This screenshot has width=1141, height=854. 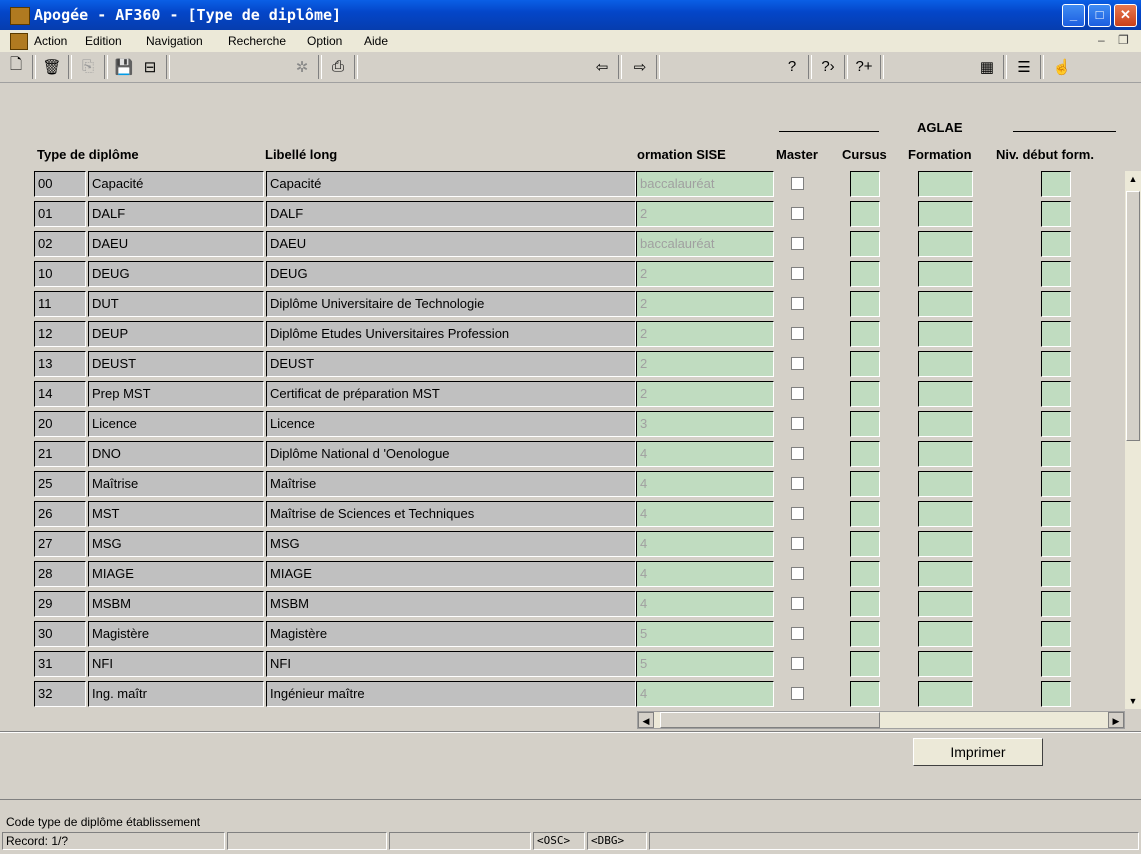 I want to click on libelle-long-field: Diplôme National d 'Oenologue, so click(x=451, y=454).